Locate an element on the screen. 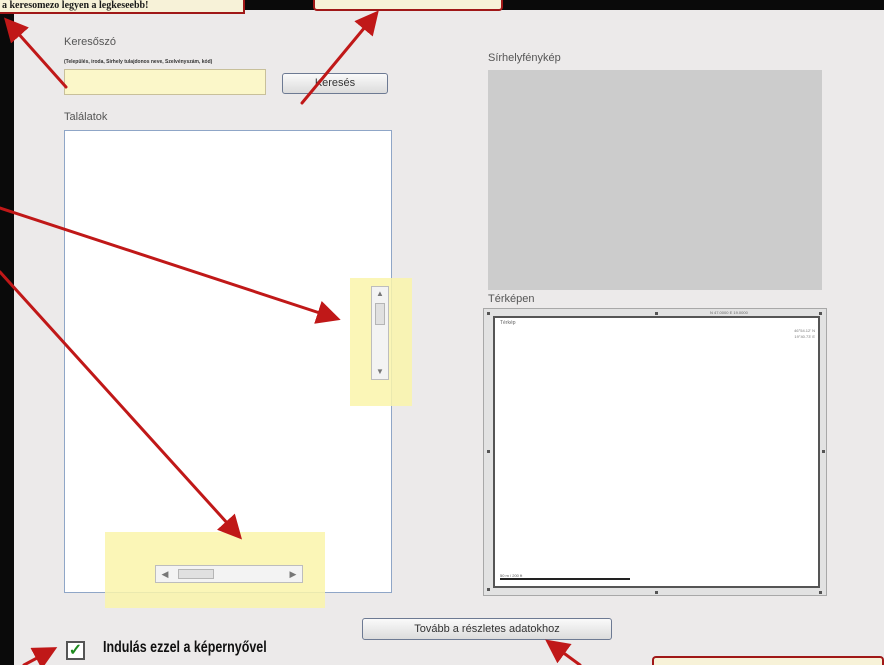 The width and height of the screenshot is (884, 665). annotation-box-top is located at coordinates (408, 5).